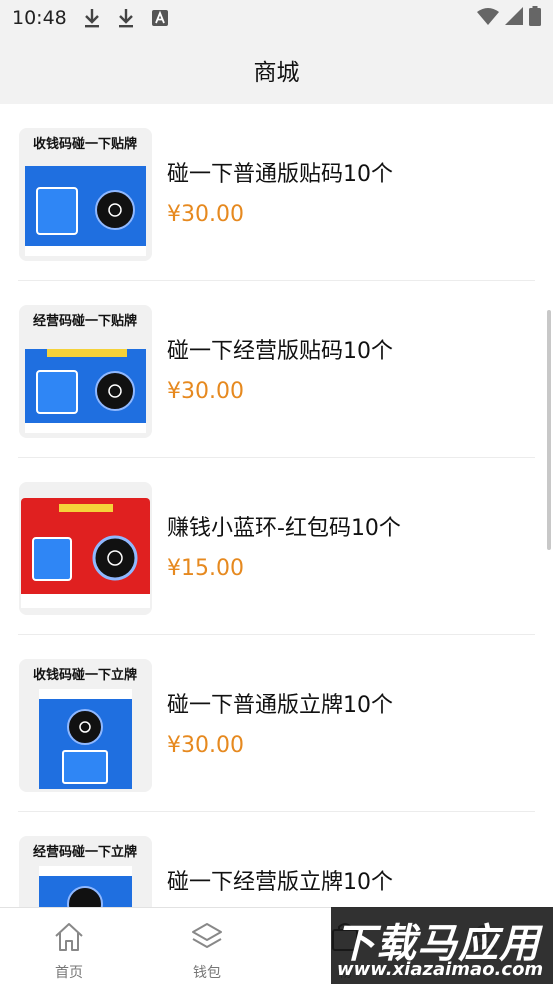  I want to click on product-thumbnail: 收钱码碰一下立牌, so click(85, 725).